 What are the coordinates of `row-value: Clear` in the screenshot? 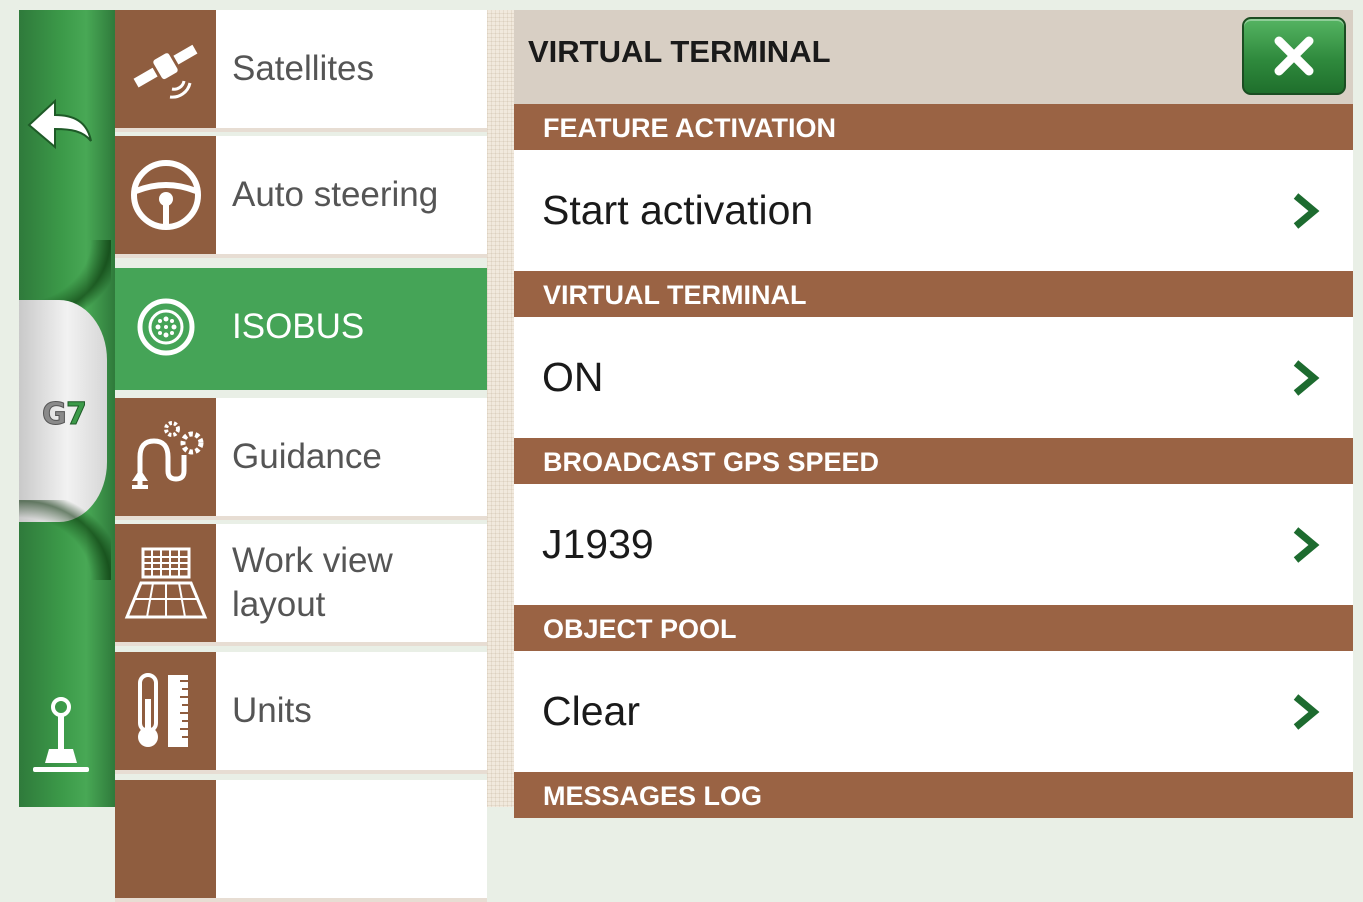 It's located at (591, 711).